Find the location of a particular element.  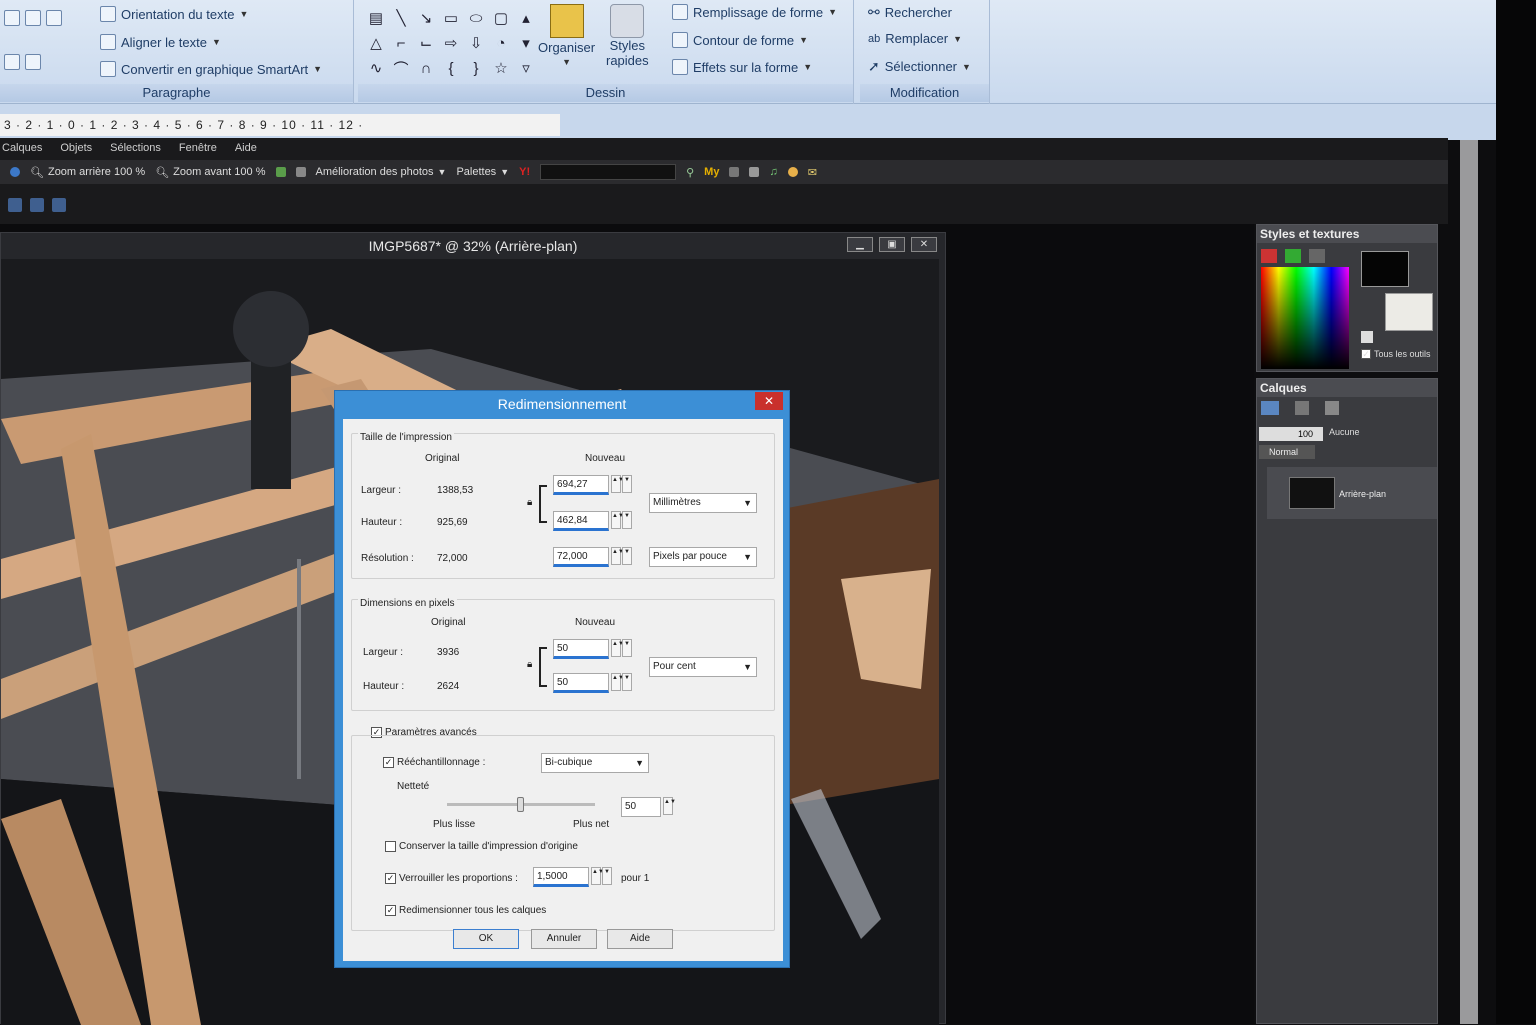

pixel-width-spinner: ▲▼ is located at coordinates (617, 648).